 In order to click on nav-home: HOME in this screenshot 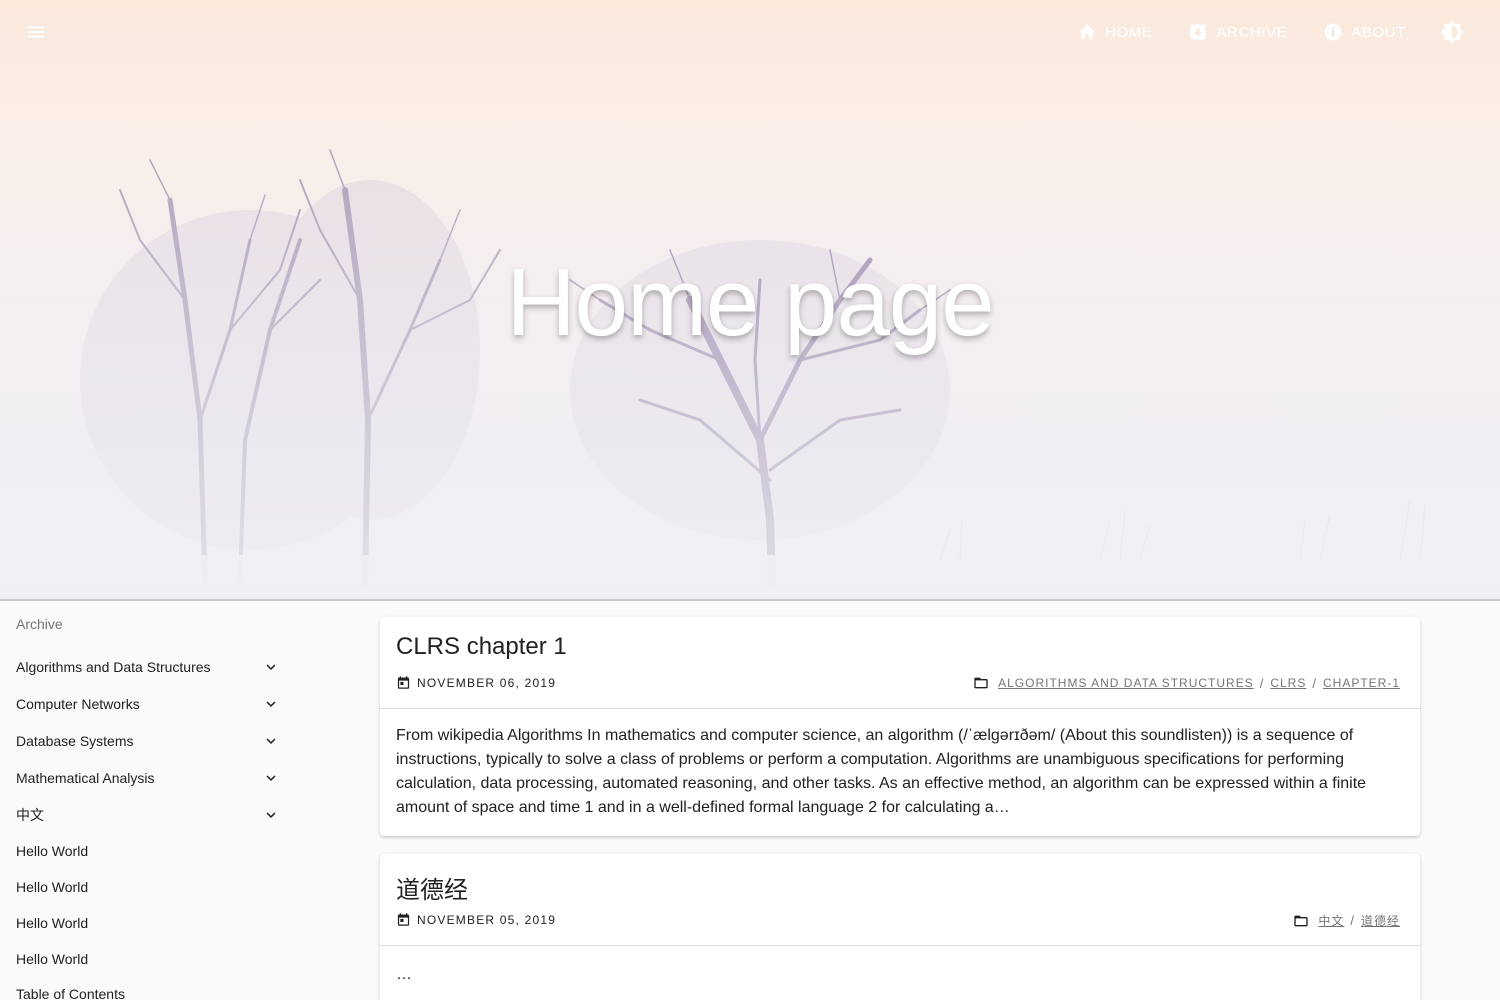, I will do `click(1114, 32)`.